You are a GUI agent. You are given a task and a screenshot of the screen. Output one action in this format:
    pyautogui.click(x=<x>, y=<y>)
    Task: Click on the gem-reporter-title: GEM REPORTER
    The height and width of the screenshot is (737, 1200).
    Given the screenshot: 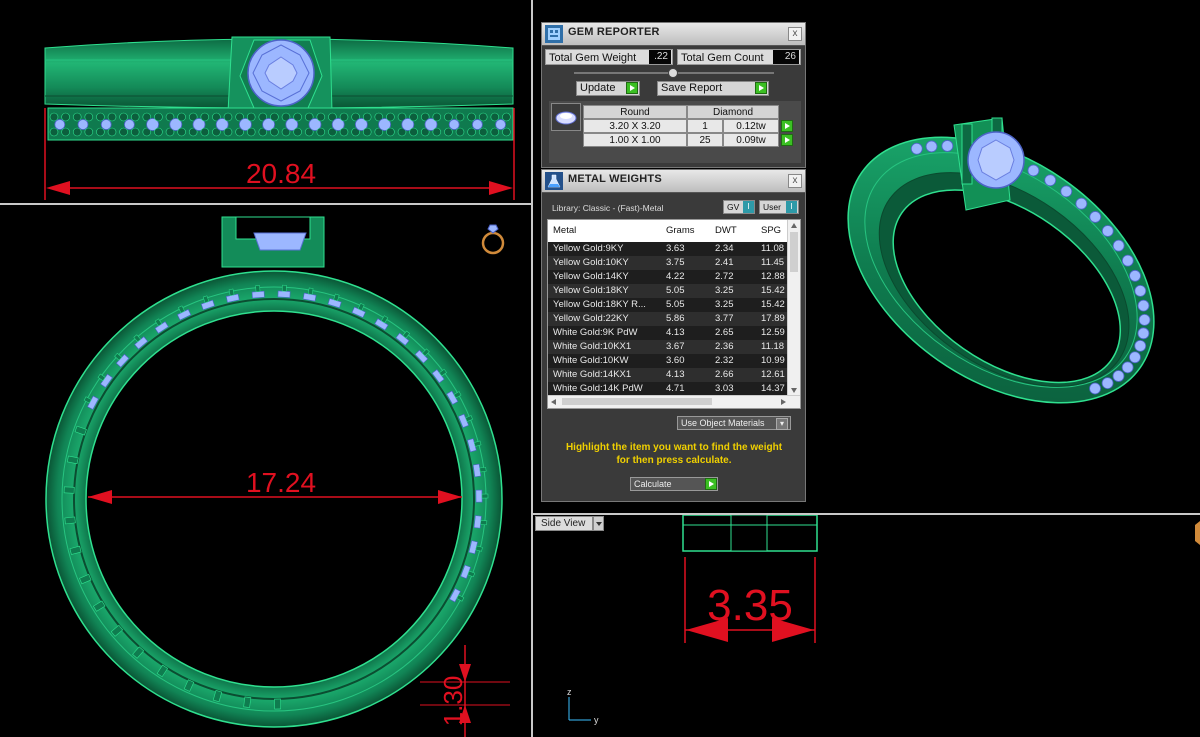 What is the action you would take?
    pyautogui.click(x=614, y=32)
    